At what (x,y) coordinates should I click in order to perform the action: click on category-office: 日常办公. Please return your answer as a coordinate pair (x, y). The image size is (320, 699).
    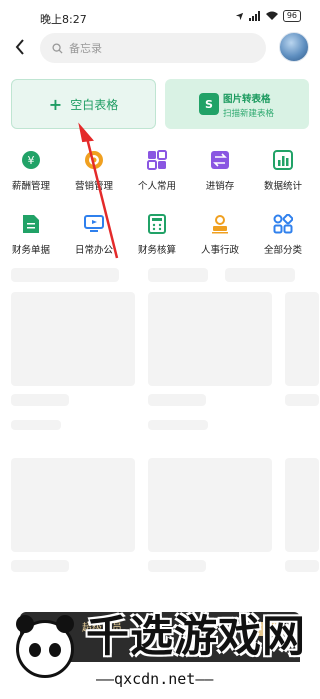
    Looking at the image, I should click on (94, 234).